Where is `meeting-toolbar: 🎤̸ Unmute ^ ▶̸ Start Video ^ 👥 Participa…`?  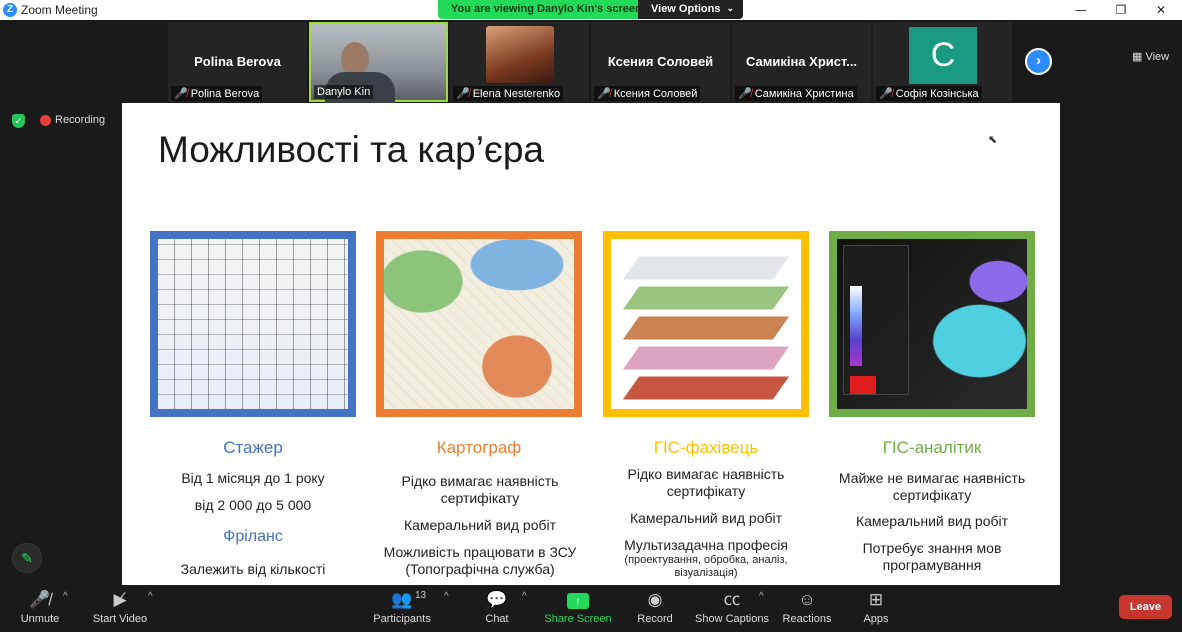 meeting-toolbar: 🎤̸ Unmute ^ ▶̸ Start Video ^ 👥 Participa… is located at coordinates (591, 608).